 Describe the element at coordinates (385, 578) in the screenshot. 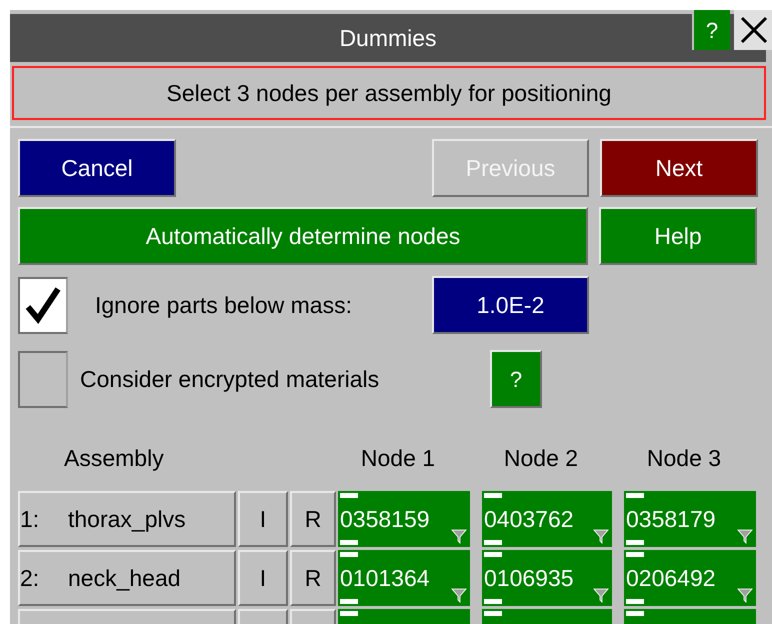

I see `node-id: 0101364` at that location.